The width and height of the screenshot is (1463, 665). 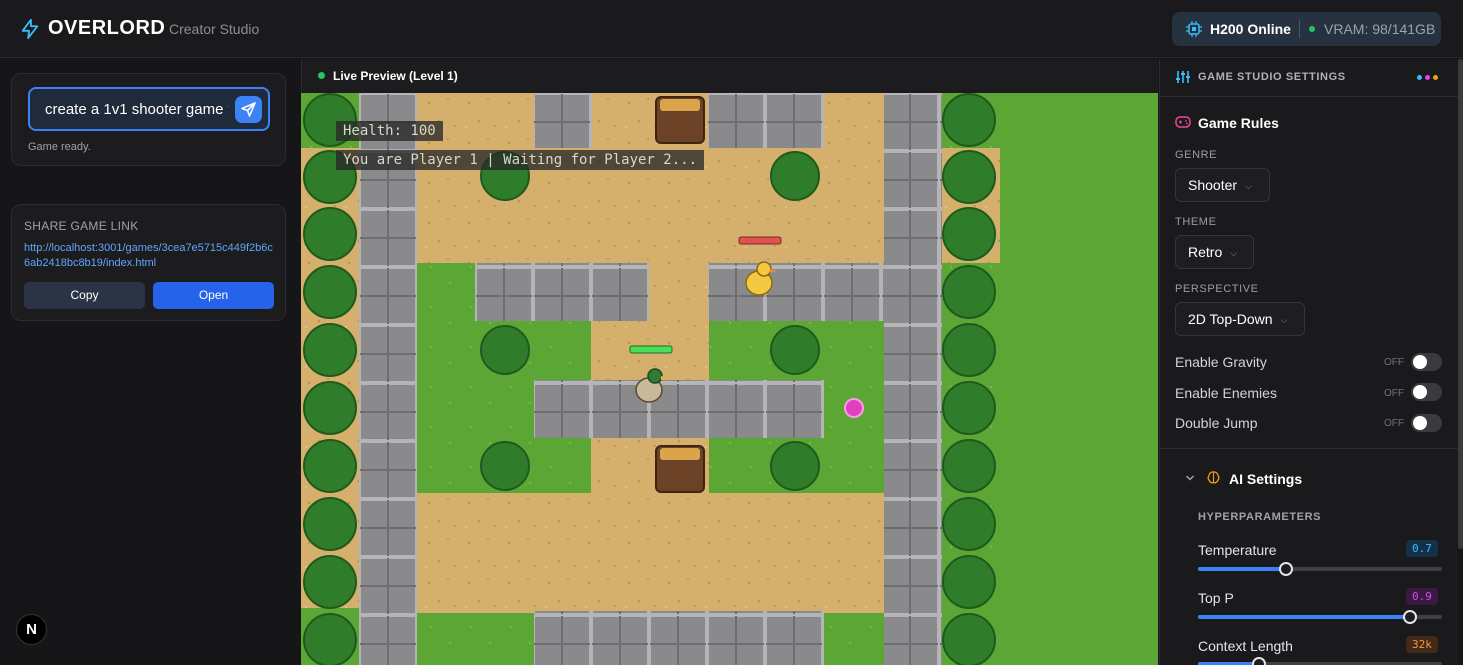 What do you see at coordinates (1196, 222) in the screenshot?
I see `theme-label: THEME` at bounding box center [1196, 222].